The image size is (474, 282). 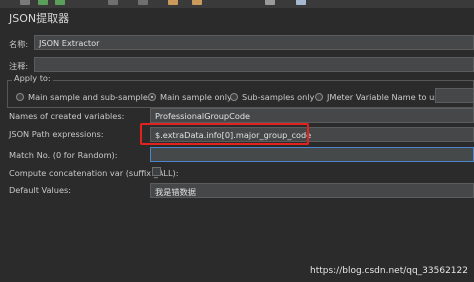 I want to click on match-no-label: Match No. (0 for Random):, so click(x=63, y=155).